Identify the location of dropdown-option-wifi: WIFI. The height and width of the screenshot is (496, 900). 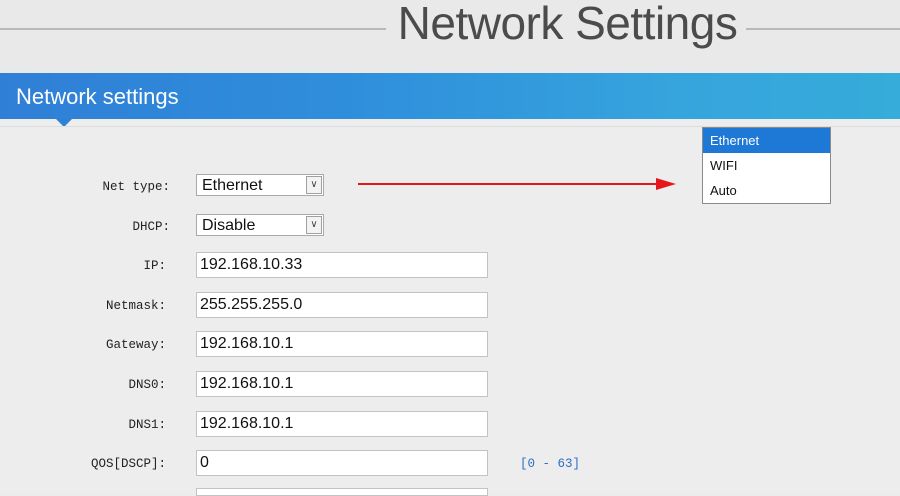
(766, 165).